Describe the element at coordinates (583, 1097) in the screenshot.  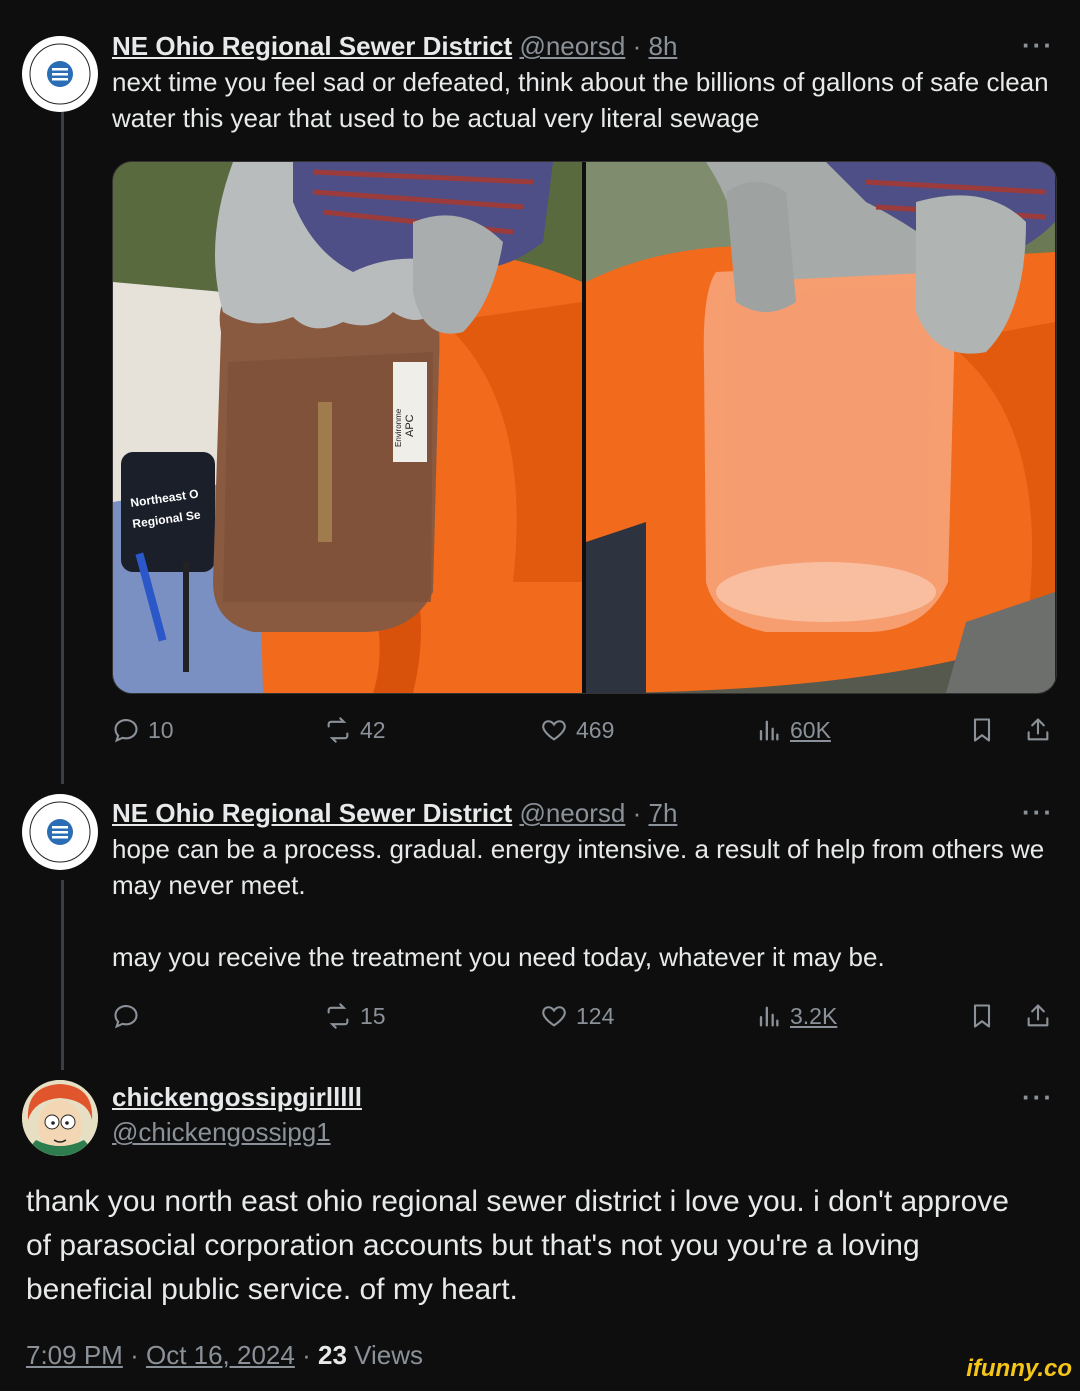
I see `reply-display-name: chickengossipgirlllll` at that location.